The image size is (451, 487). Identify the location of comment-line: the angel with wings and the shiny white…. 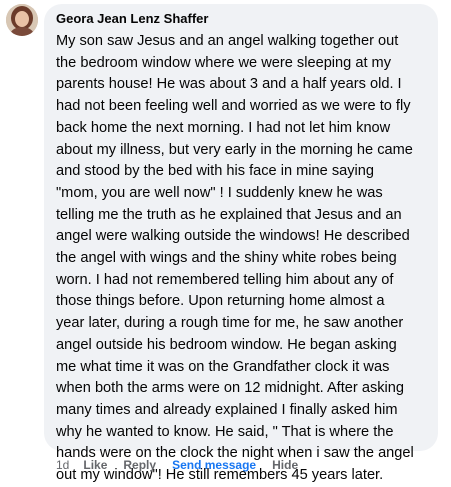
(226, 258).